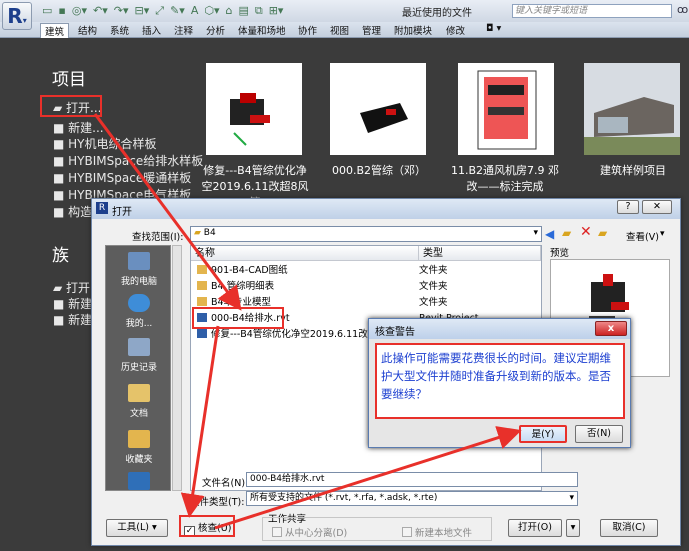 This screenshot has width=689, height=551. Describe the element at coordinates (225, 483) in the screenshot. I see `filename-label: 文件名(N):` at that location.